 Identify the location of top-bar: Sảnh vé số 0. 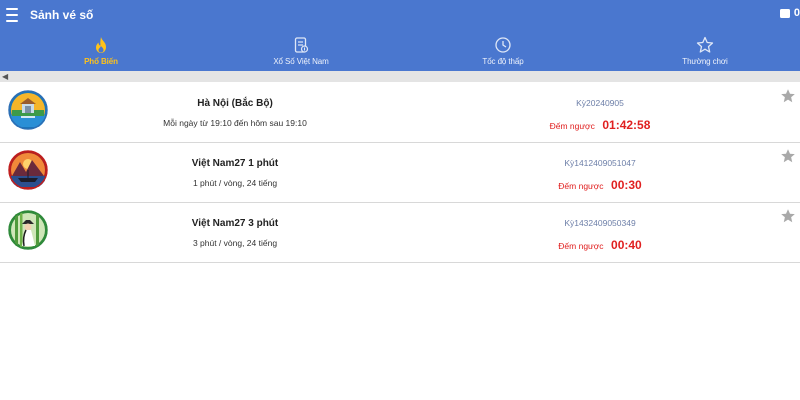
(400, 15).